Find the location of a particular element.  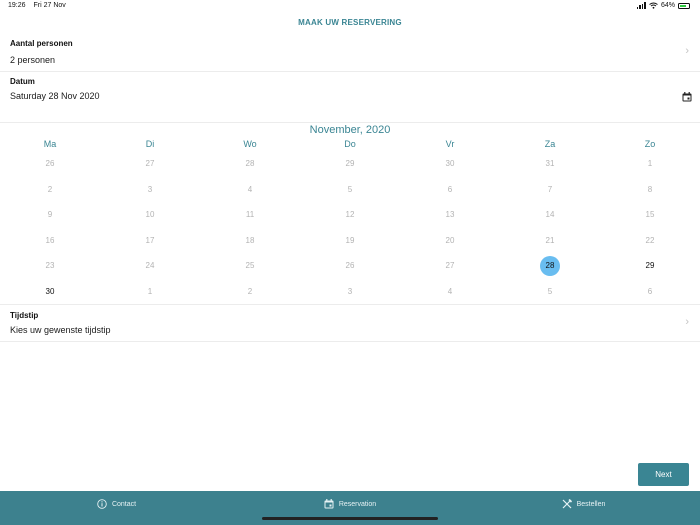

calendar-day: 15 is located at coordinates (650, 215).